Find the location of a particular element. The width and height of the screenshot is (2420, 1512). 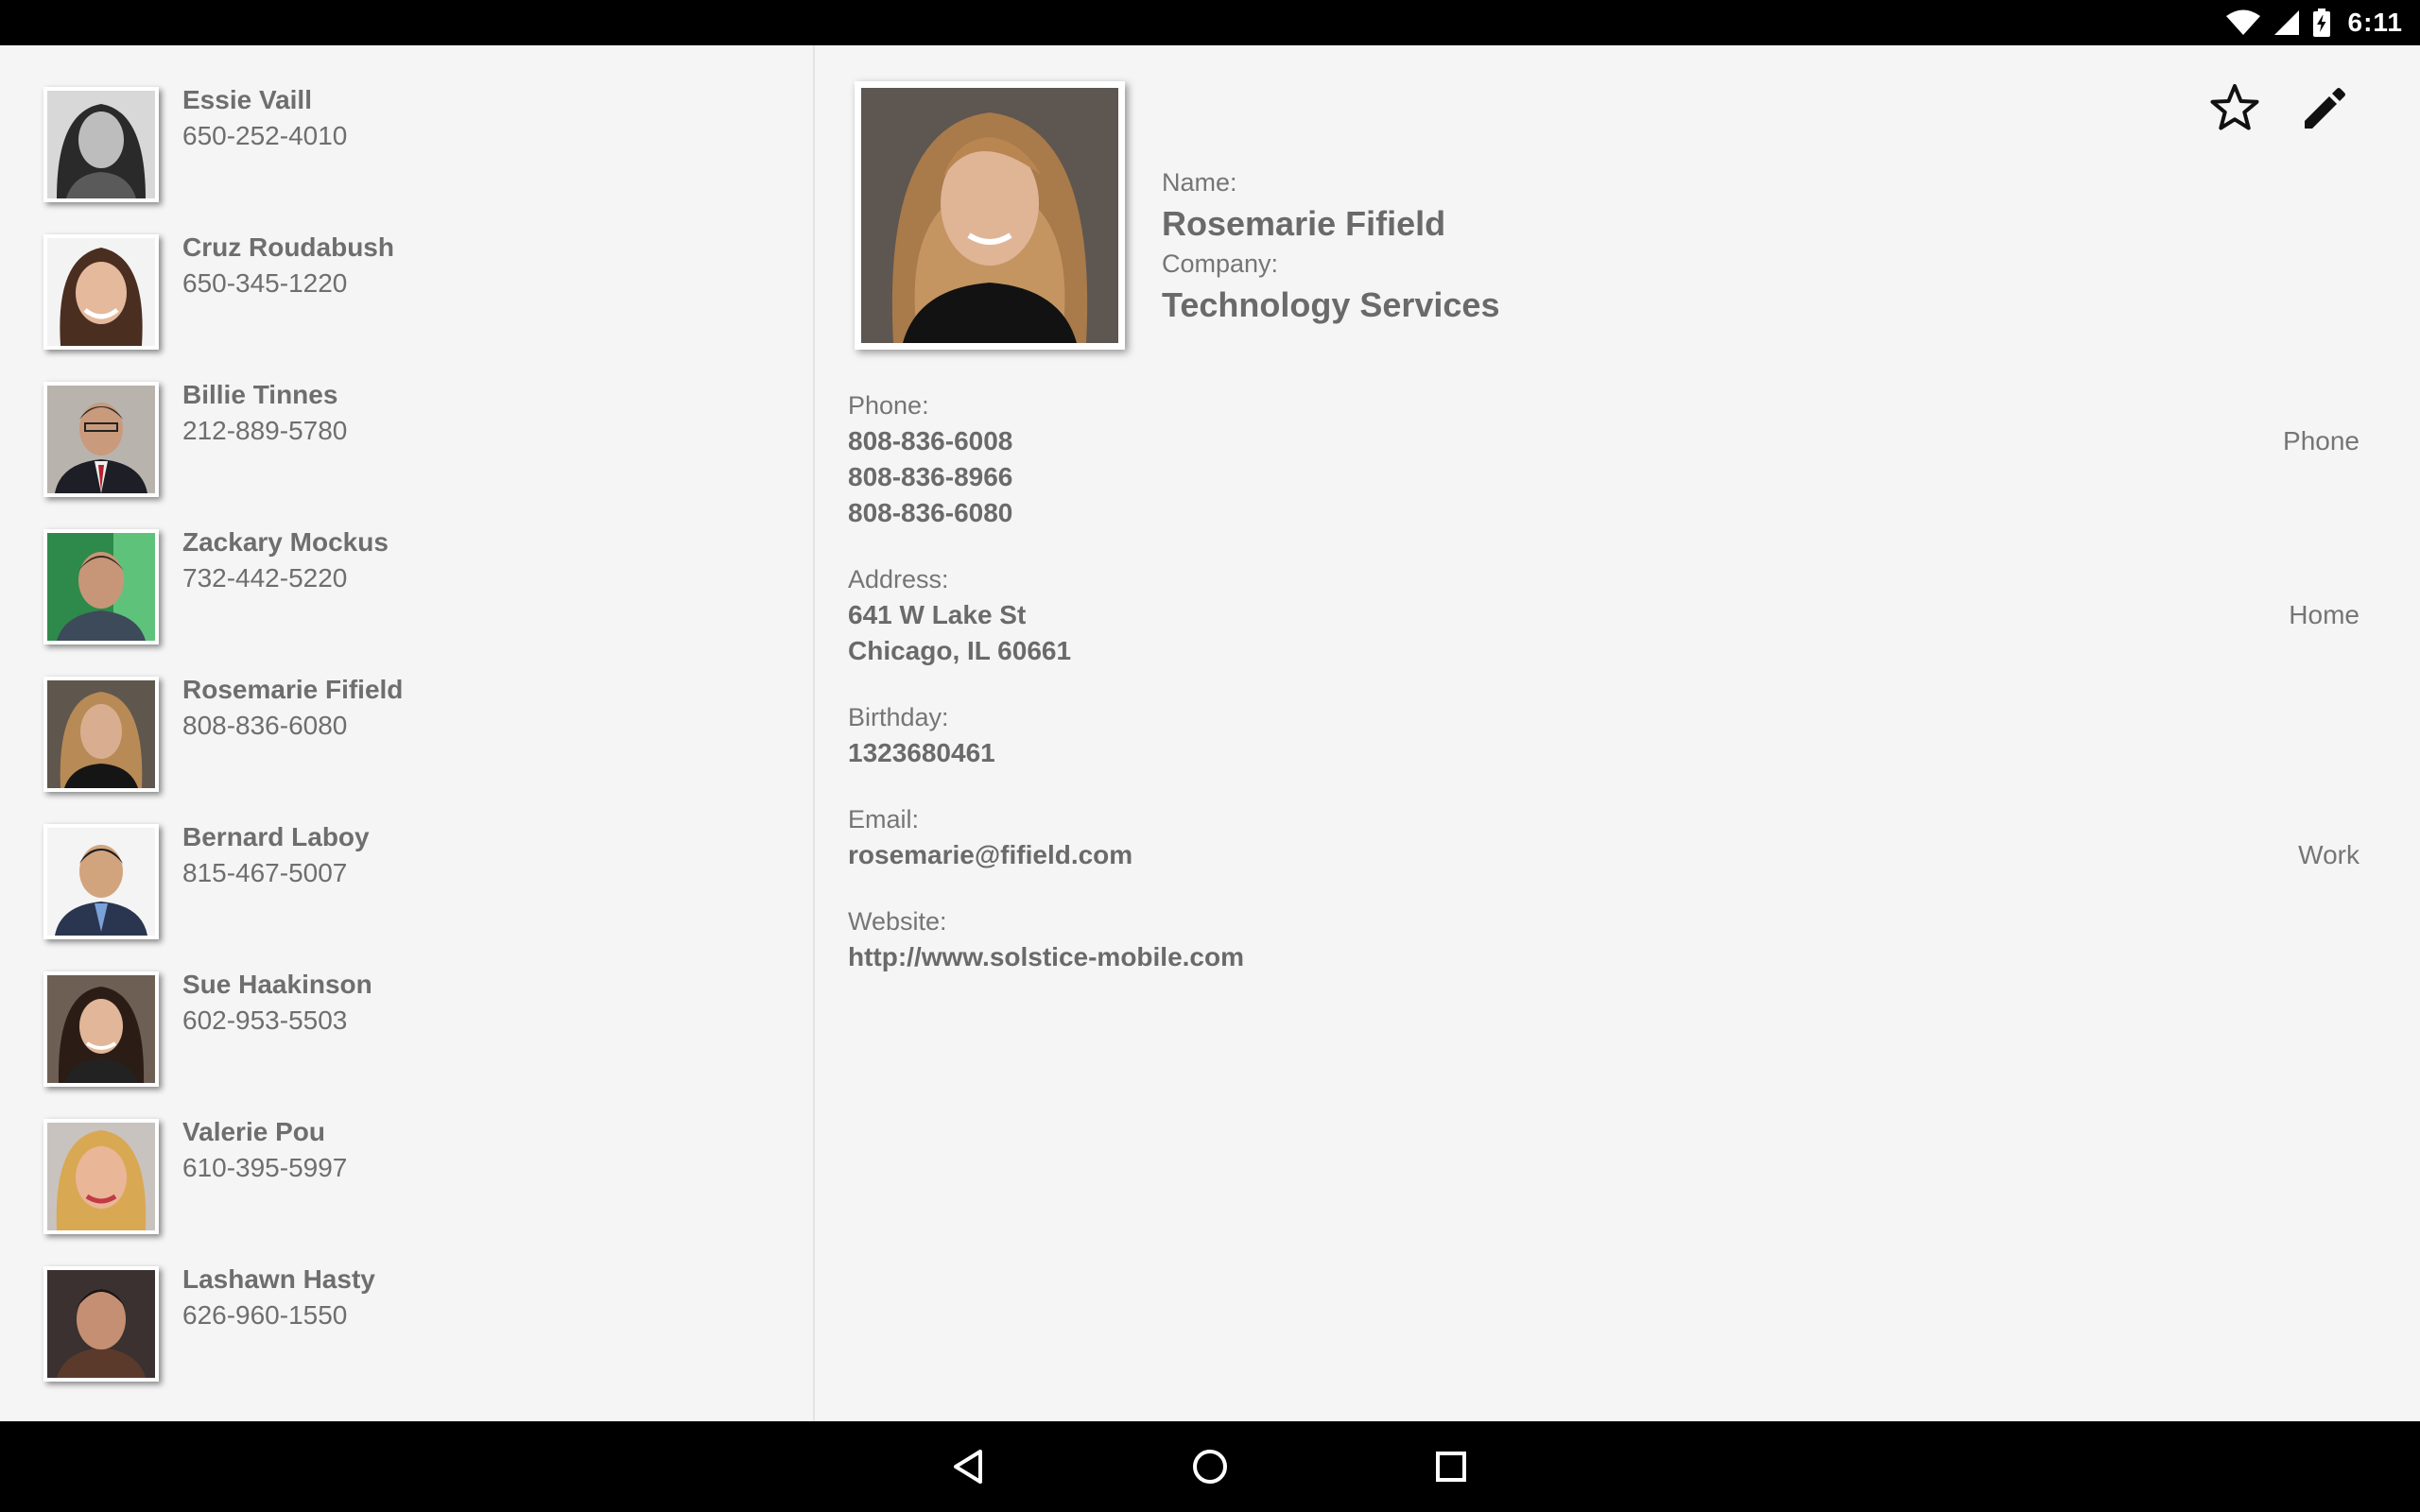

home-button is located at coordinates (1210, 1468).